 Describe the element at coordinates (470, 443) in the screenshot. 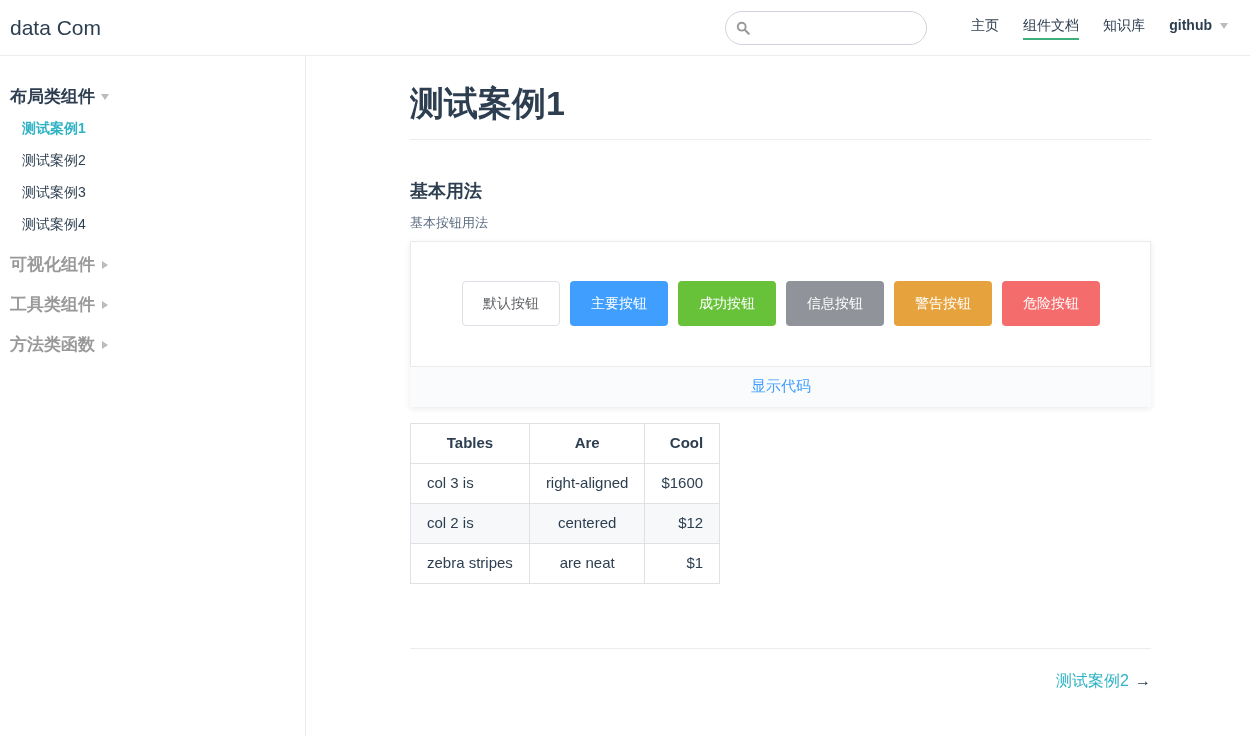

I see `table-header-cell: Tables` at that location.